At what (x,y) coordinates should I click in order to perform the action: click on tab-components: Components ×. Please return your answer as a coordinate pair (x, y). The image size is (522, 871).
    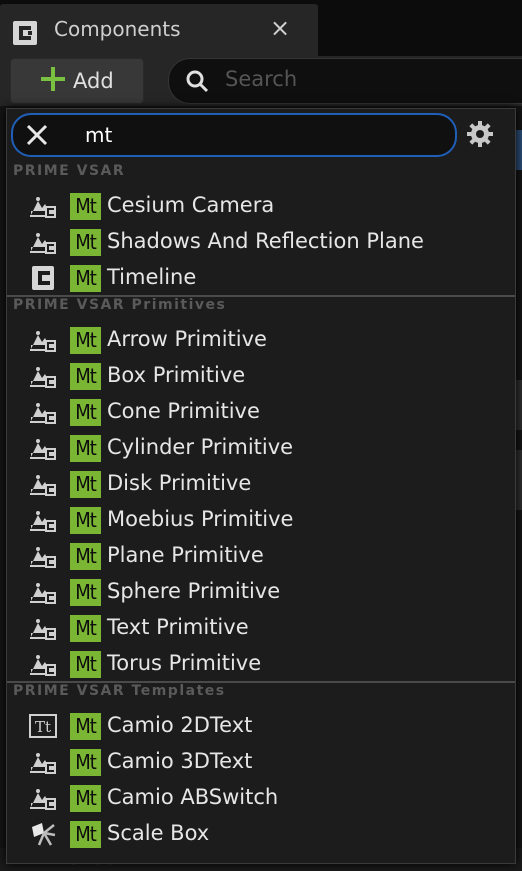
    Looking at the image, I should click on (159, 30).